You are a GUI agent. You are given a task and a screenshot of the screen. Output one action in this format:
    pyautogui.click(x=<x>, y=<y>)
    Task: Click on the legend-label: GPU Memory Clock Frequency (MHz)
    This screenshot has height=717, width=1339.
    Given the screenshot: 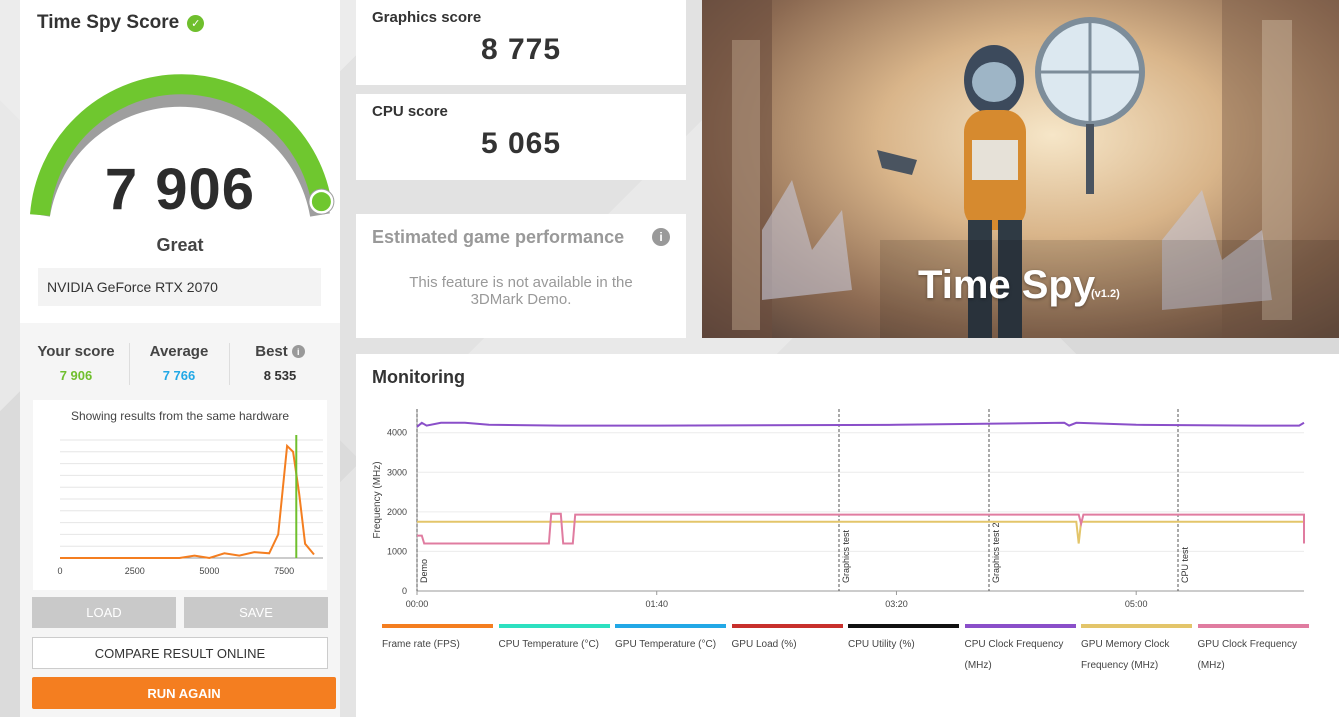 What is the action you would take?
    pyautogui.click(x=1125, y=655)
    